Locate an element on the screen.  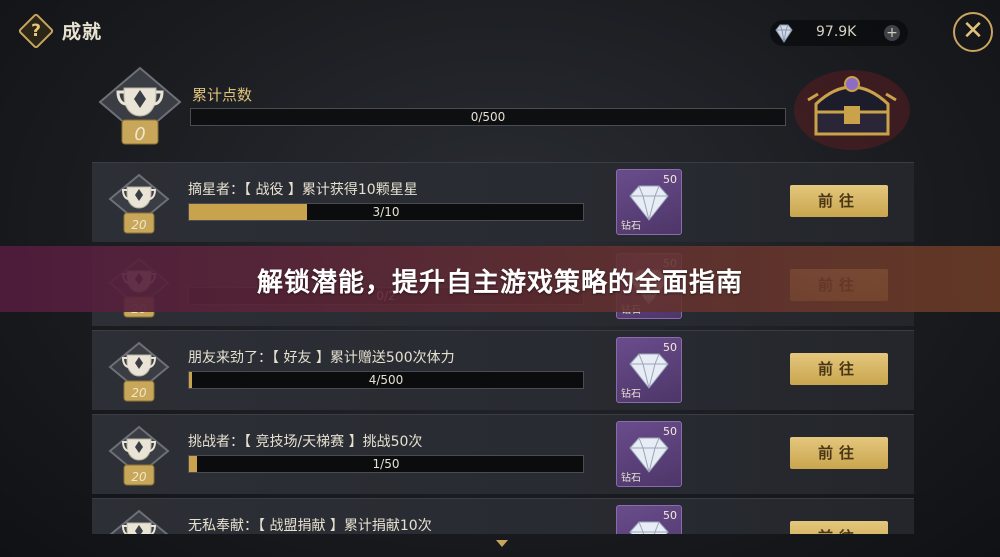
points-progress-bar: 0/500 is located at coordinates (488, 117).